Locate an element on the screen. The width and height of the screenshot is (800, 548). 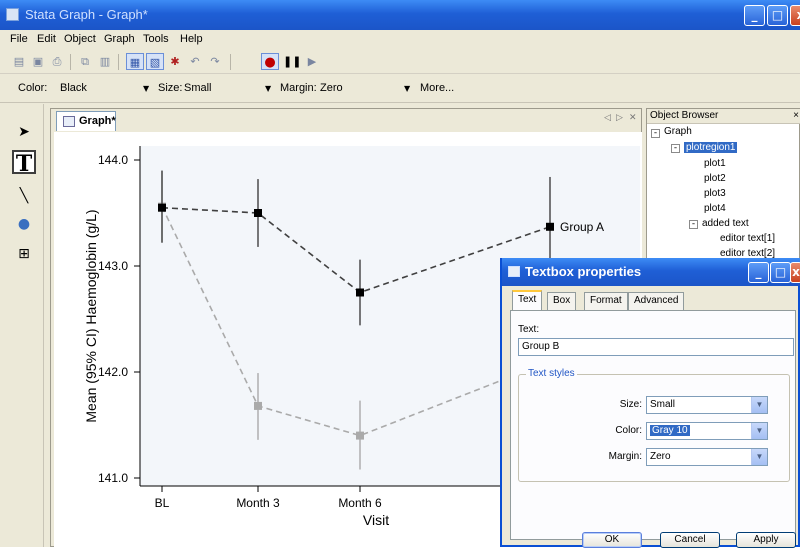
tree-item-plot4: plot4 is located at coordinates (715, 208).